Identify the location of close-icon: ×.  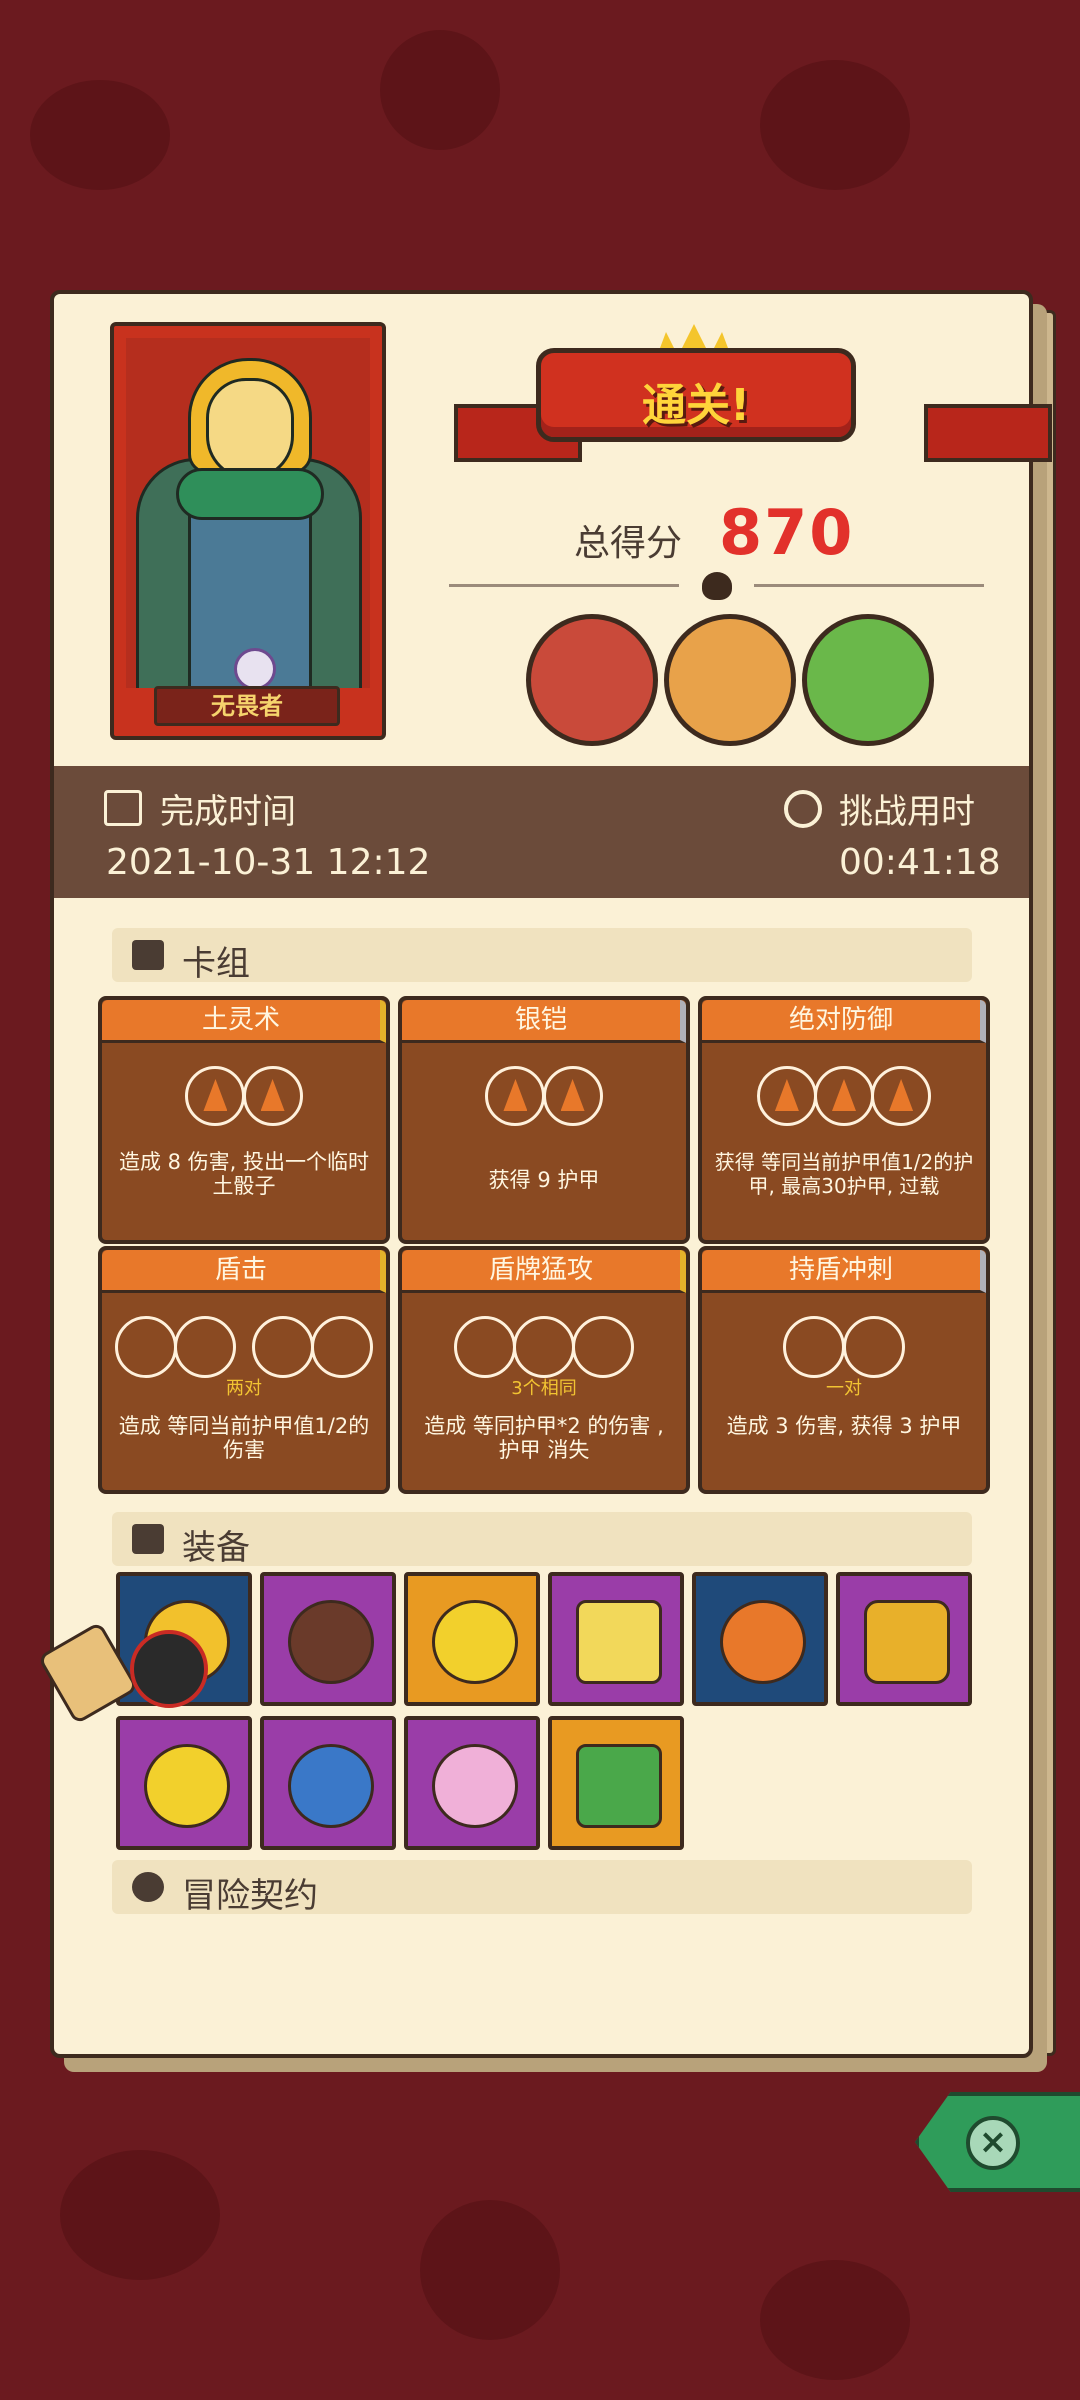
(993, 2143).